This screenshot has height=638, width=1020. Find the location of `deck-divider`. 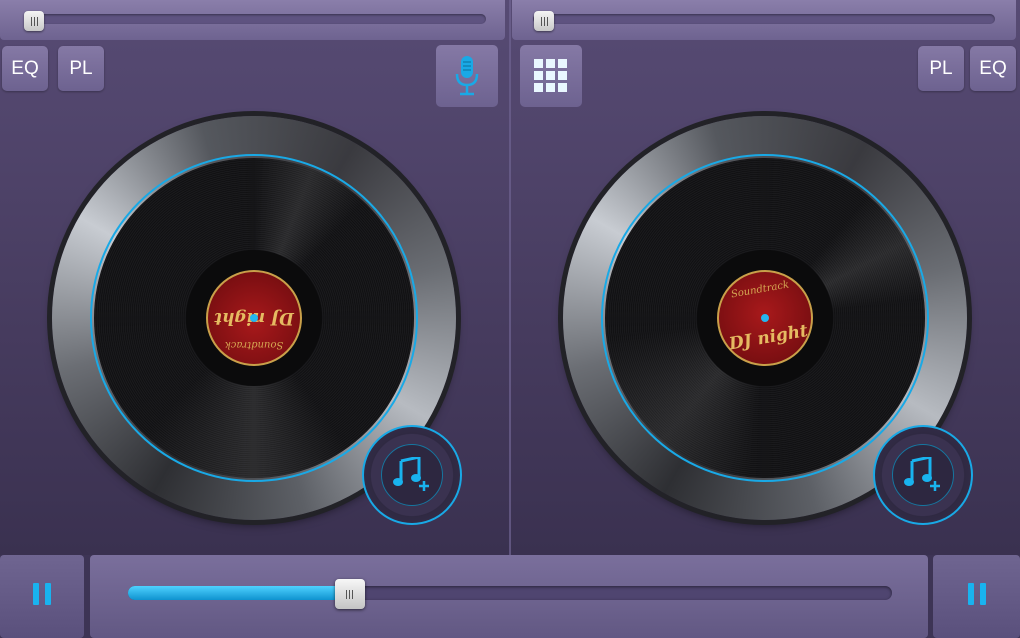

deck-divider is located at coordinates (510, 319).